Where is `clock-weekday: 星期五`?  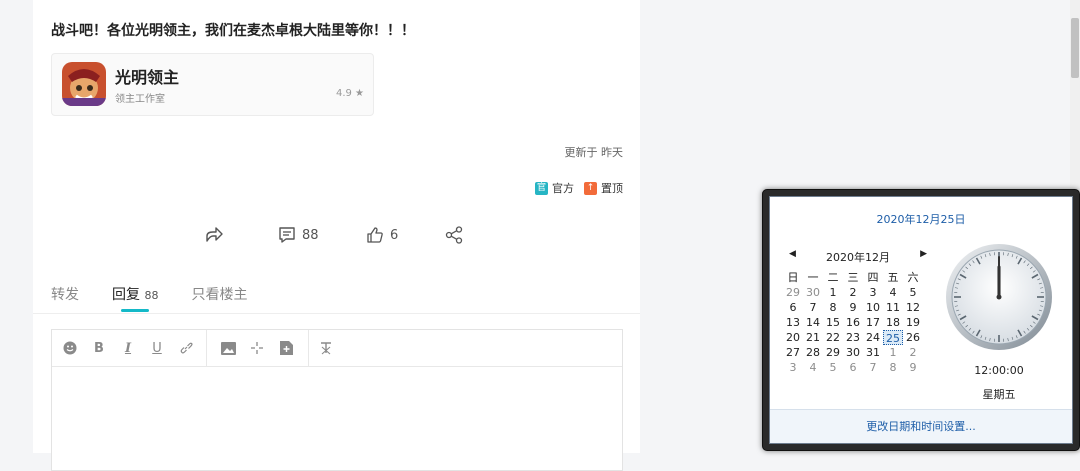
clock-weekday: 星期五 is located at coordinates (999, 394).